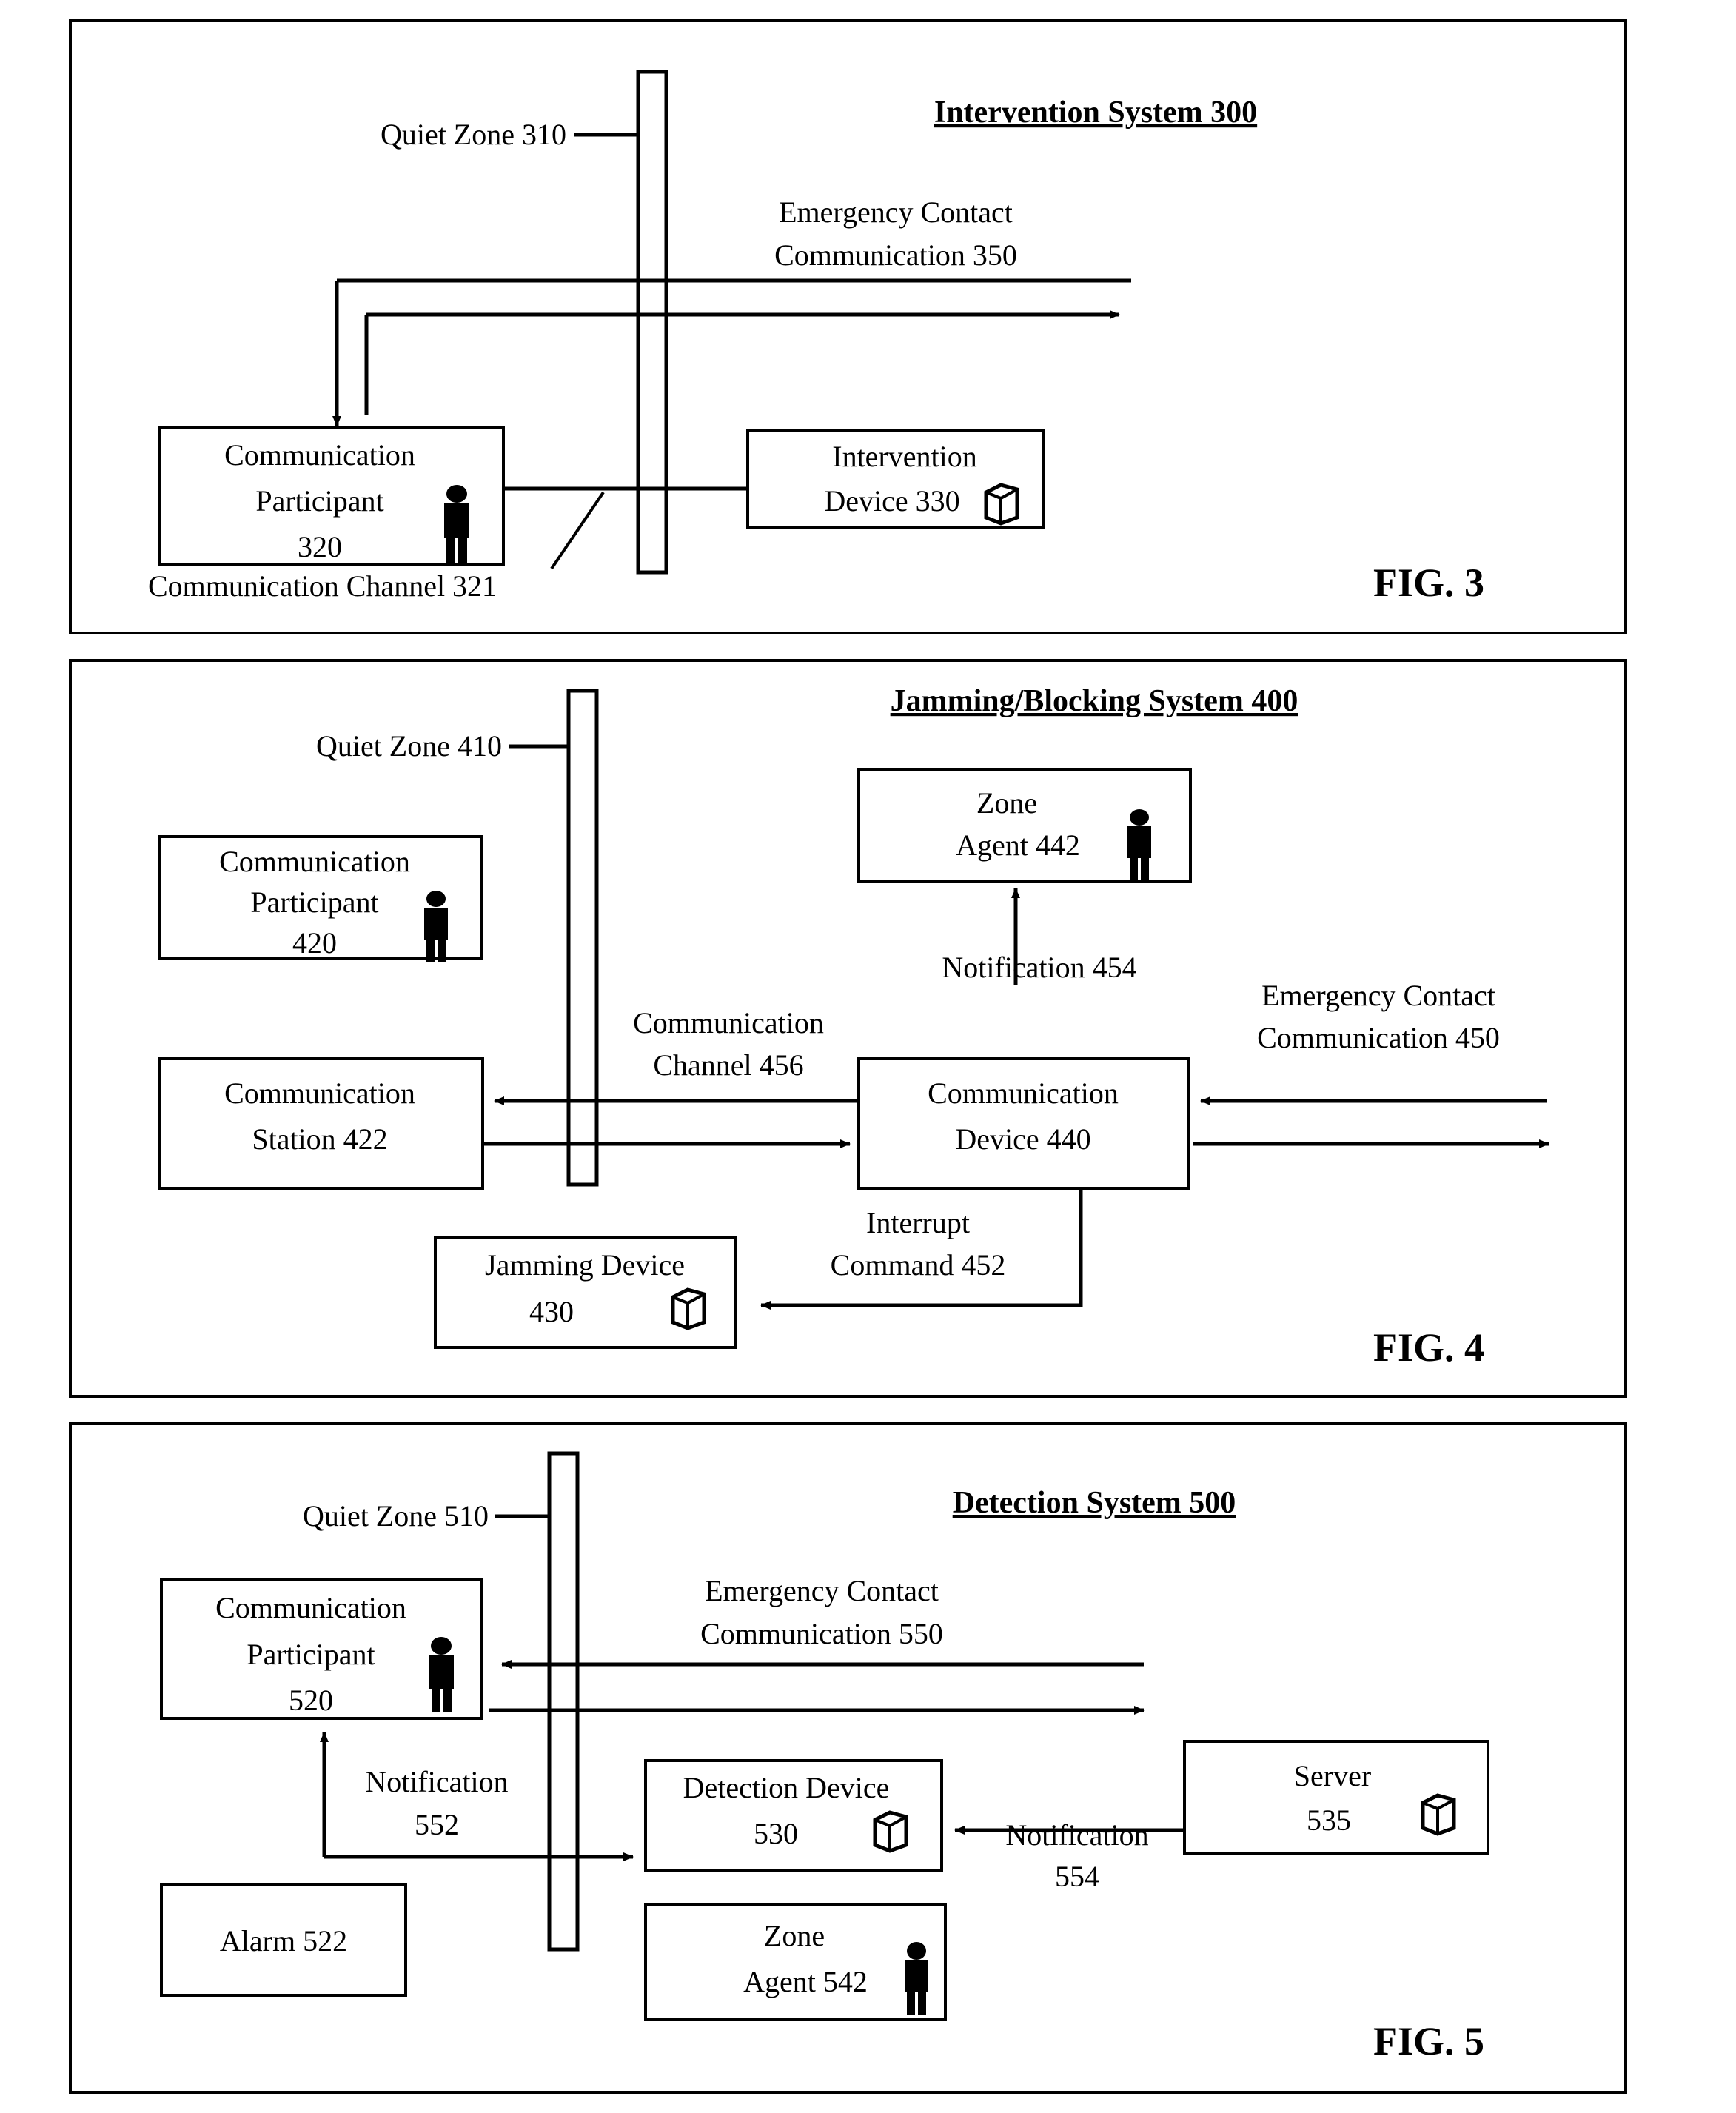 This screenshot has height=2113, width=1736. Describe the element at coordinates (796, 1962) in the screenshot. I see `zone-agent-542-box: Zone Agent 542` at that location.